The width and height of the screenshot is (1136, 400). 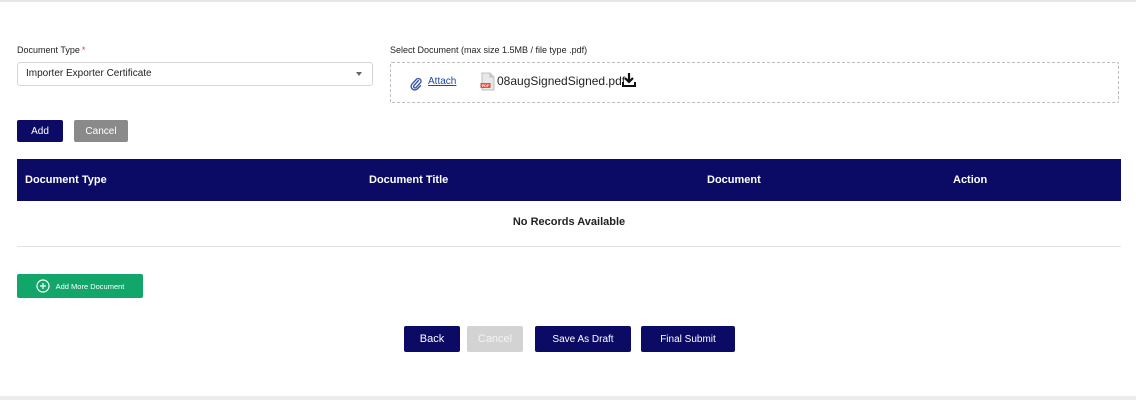 I want to click on column-action: Action, so click(x=970, y=180).